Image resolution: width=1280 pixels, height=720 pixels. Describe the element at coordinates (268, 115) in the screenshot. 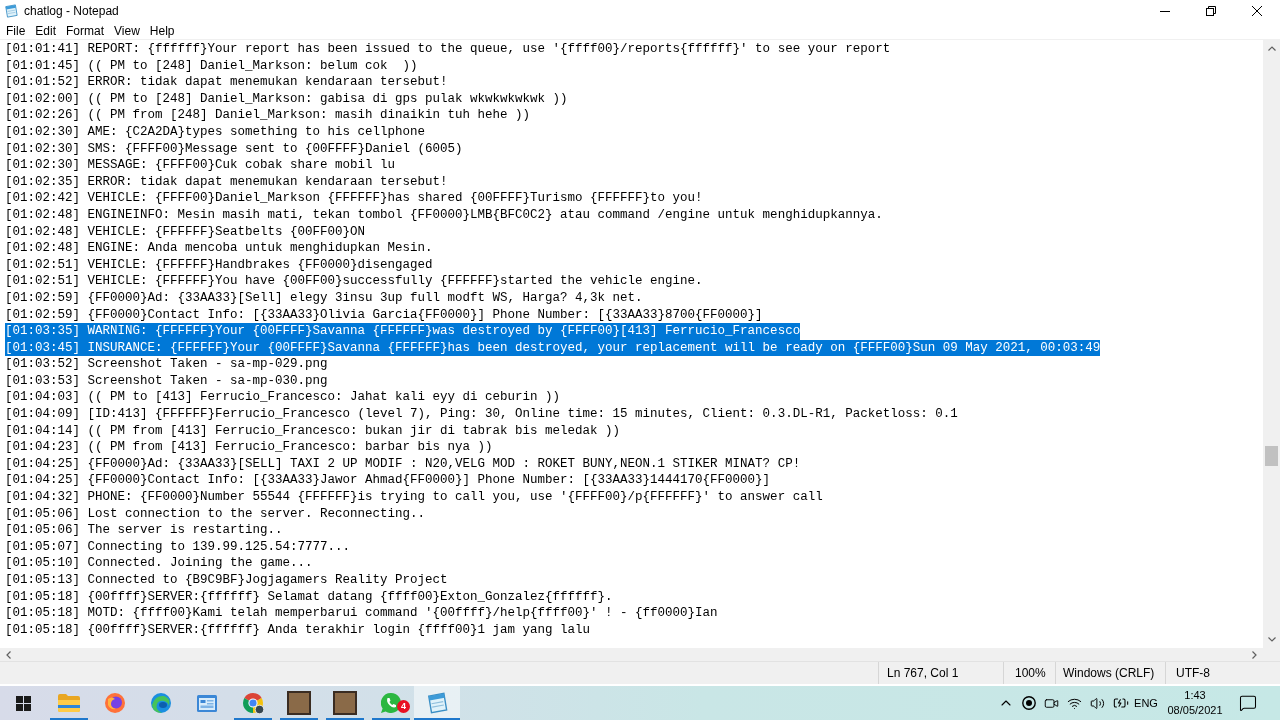

I see `text-line: [01:02:26] (( PM from [248] Daniel_Markson: masih dinaikin tuh hehe ))` at that location.